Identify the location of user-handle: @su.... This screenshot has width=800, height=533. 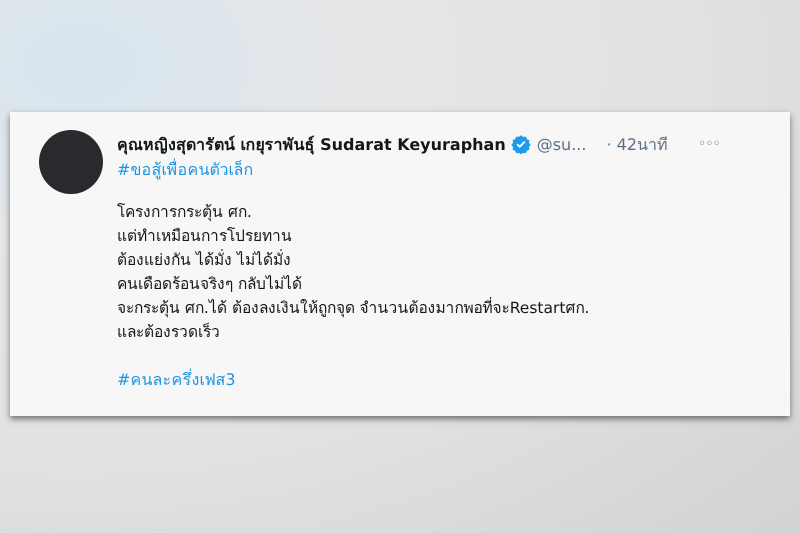
(561, 144).